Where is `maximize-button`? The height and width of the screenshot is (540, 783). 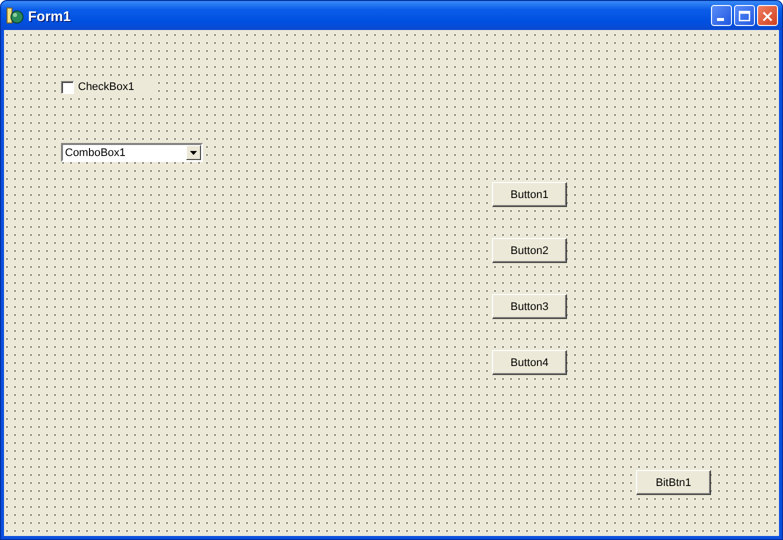 maximize-button is located at coordinates (744, 15).